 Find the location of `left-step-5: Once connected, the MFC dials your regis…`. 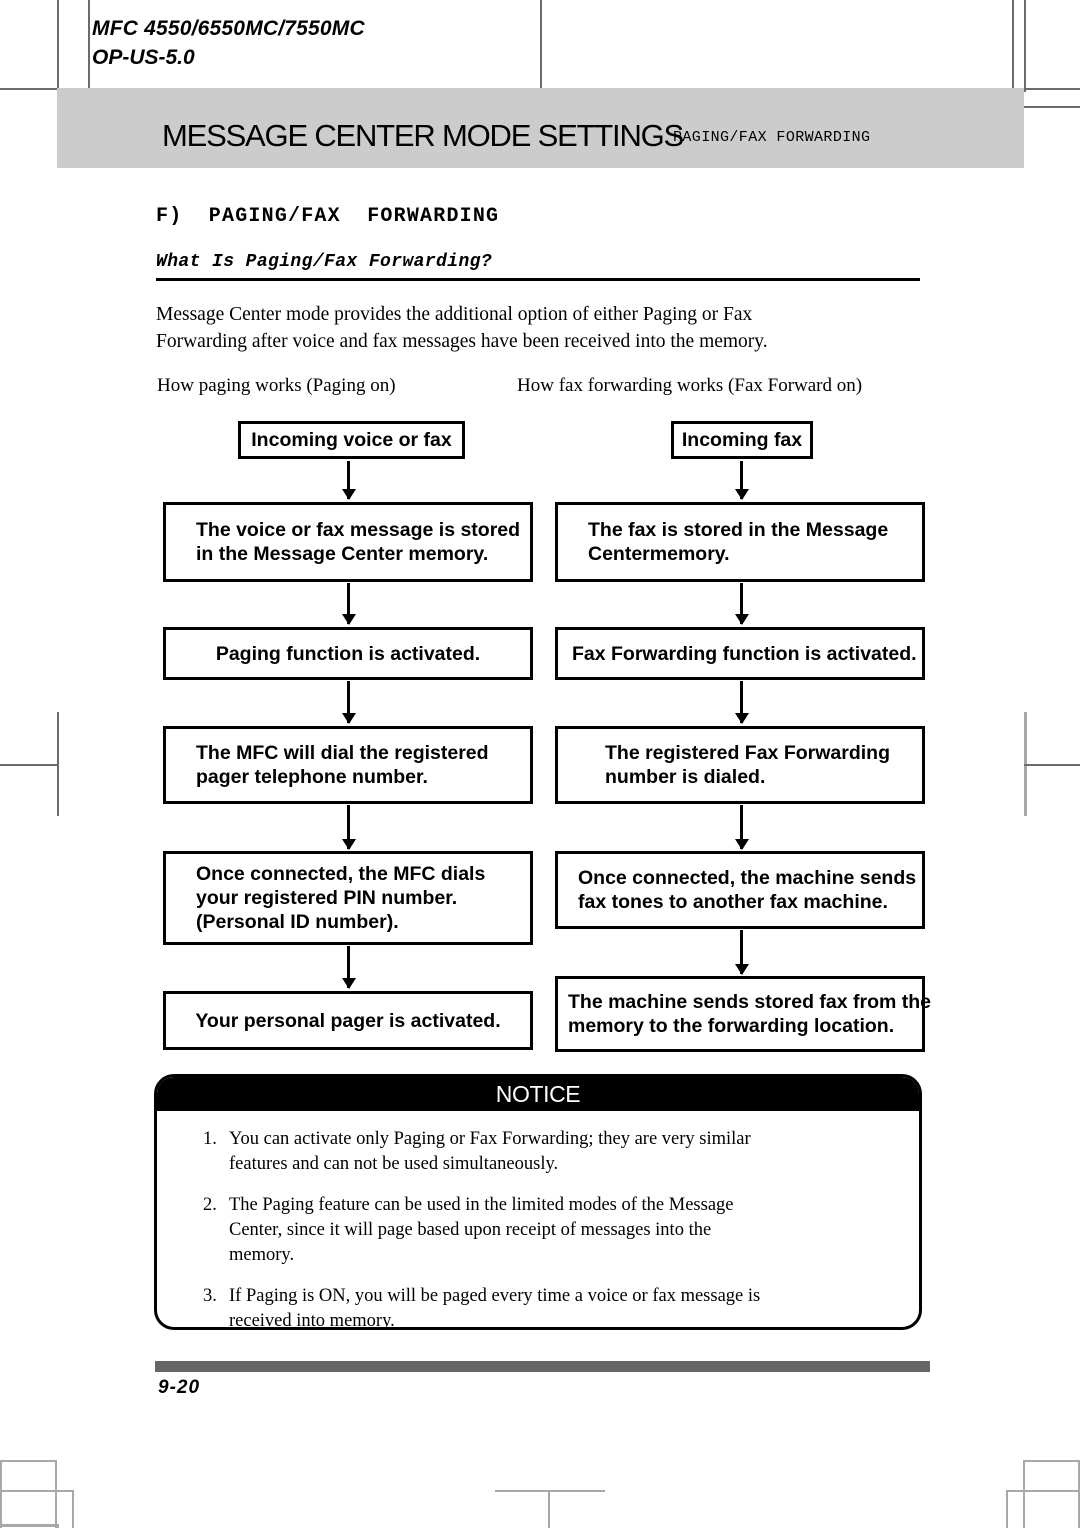

left-step-5: Once connected, the MFC dials your regis… is located at coordinates (348, 898).